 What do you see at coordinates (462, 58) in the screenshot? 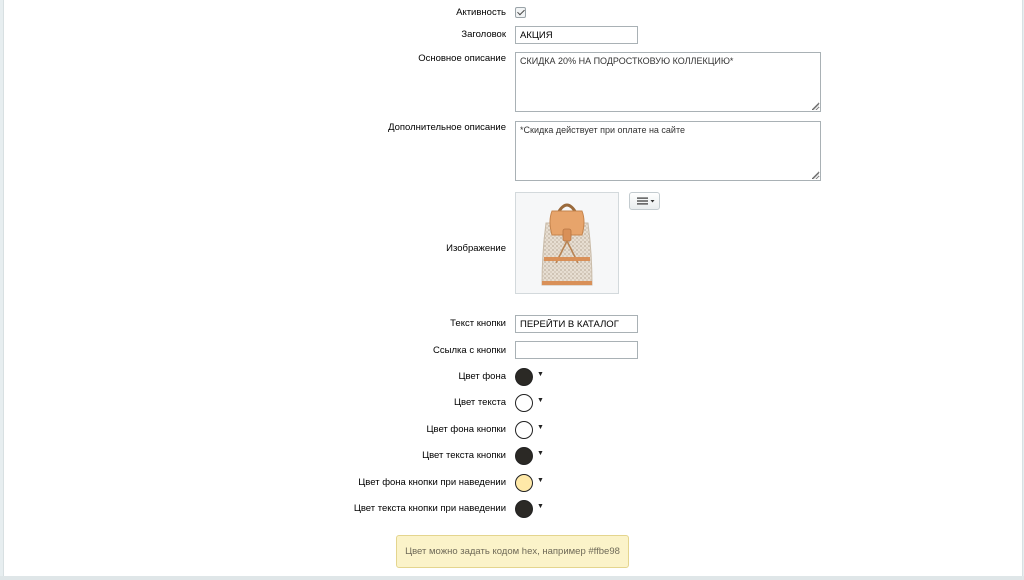
I see `main-description-label: Основное описание` at bounding box center [462, 58].